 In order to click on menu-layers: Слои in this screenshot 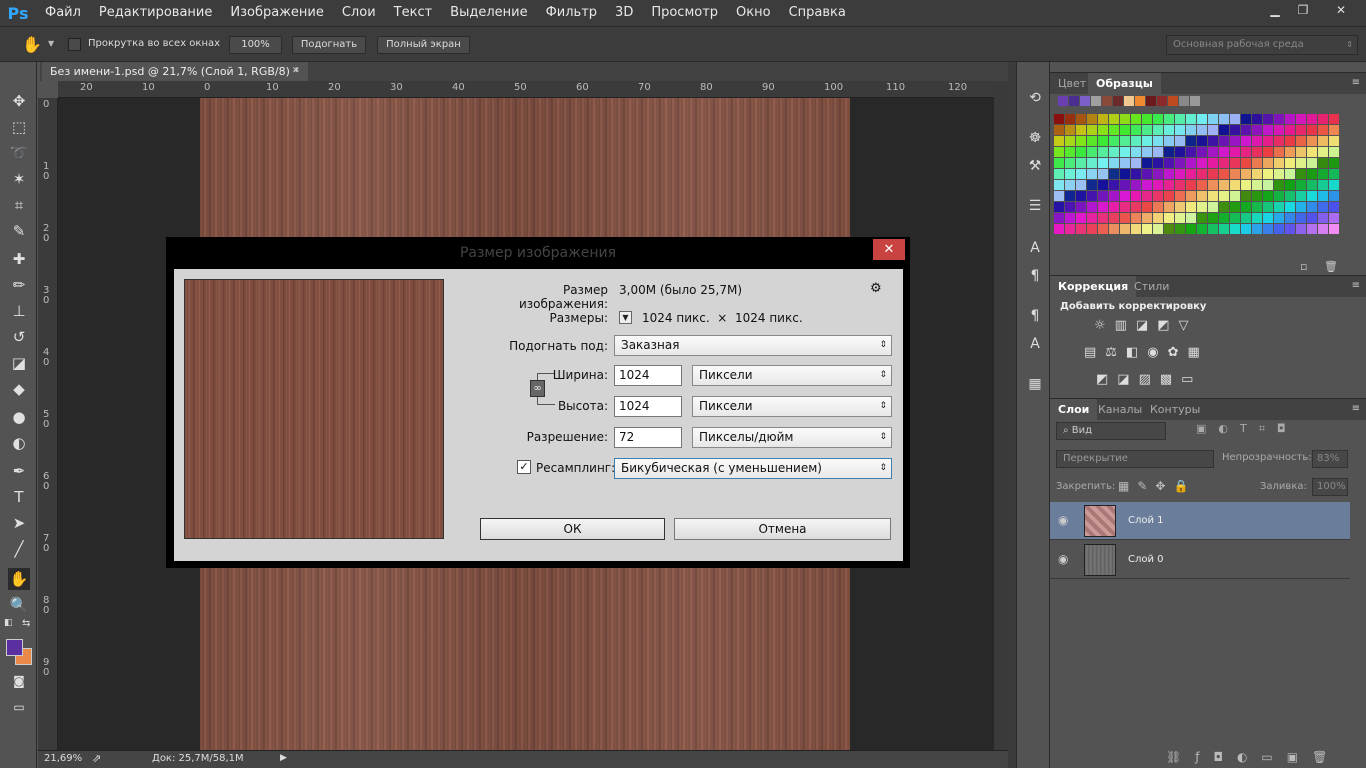, I will do `click(359, 13)`.